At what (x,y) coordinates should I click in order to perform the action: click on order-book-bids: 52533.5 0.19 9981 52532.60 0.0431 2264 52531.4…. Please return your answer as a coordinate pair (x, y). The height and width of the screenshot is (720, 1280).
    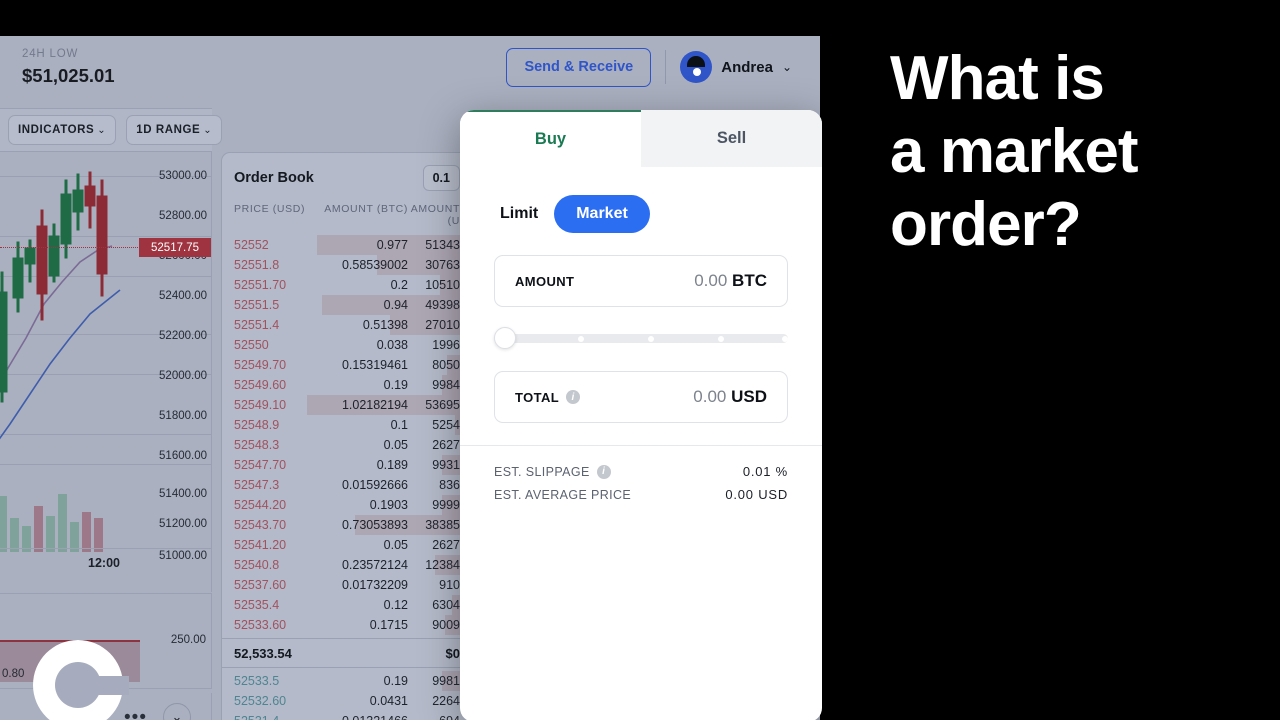
    Looking at the image, I should click on (347, 695).